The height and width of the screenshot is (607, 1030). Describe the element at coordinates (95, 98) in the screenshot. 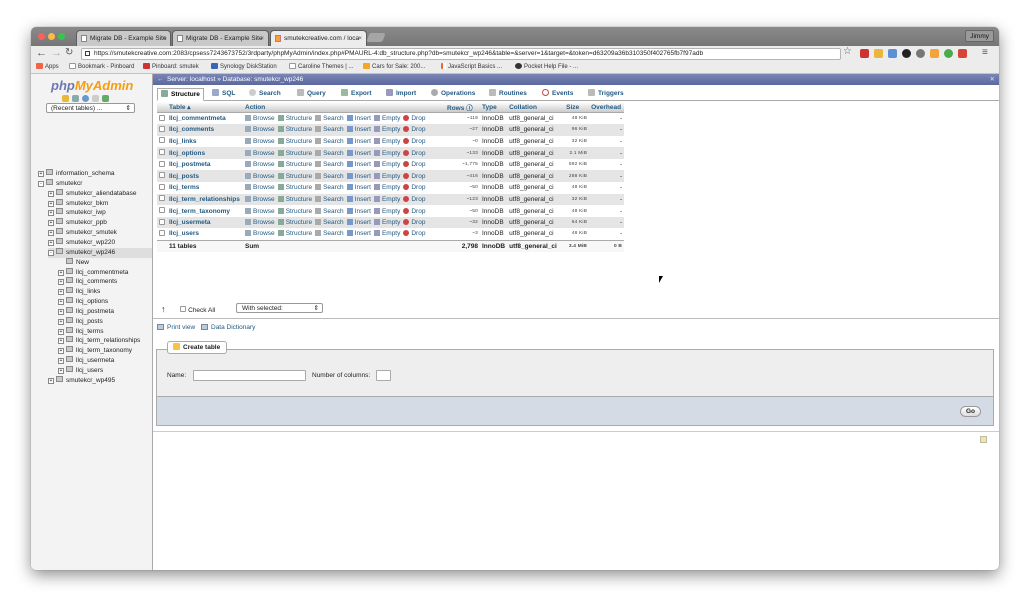

I see `docs-icon` at that location.